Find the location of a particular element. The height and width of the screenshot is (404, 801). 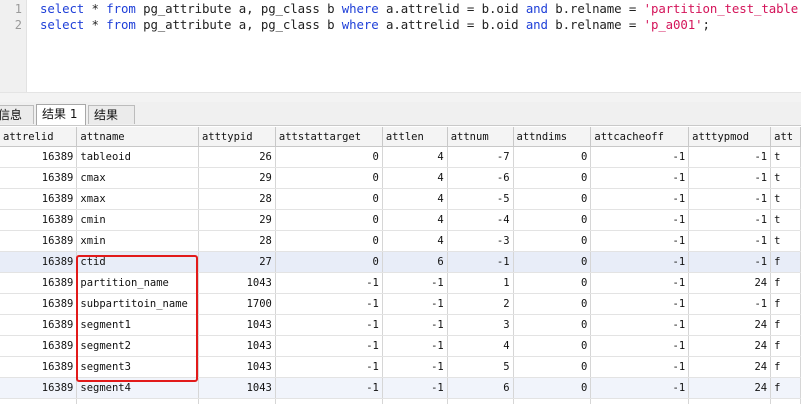

cell-atttypid: 26 is located at coordinates (237, 157).